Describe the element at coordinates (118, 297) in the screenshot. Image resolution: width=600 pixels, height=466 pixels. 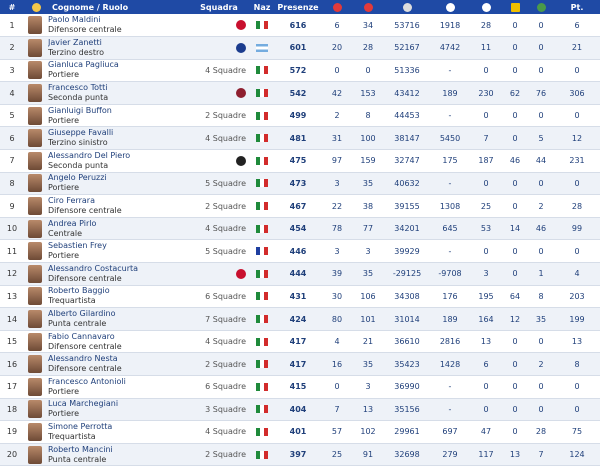
I see `player-cell: Roberto Baggio Trequartista` at that location.